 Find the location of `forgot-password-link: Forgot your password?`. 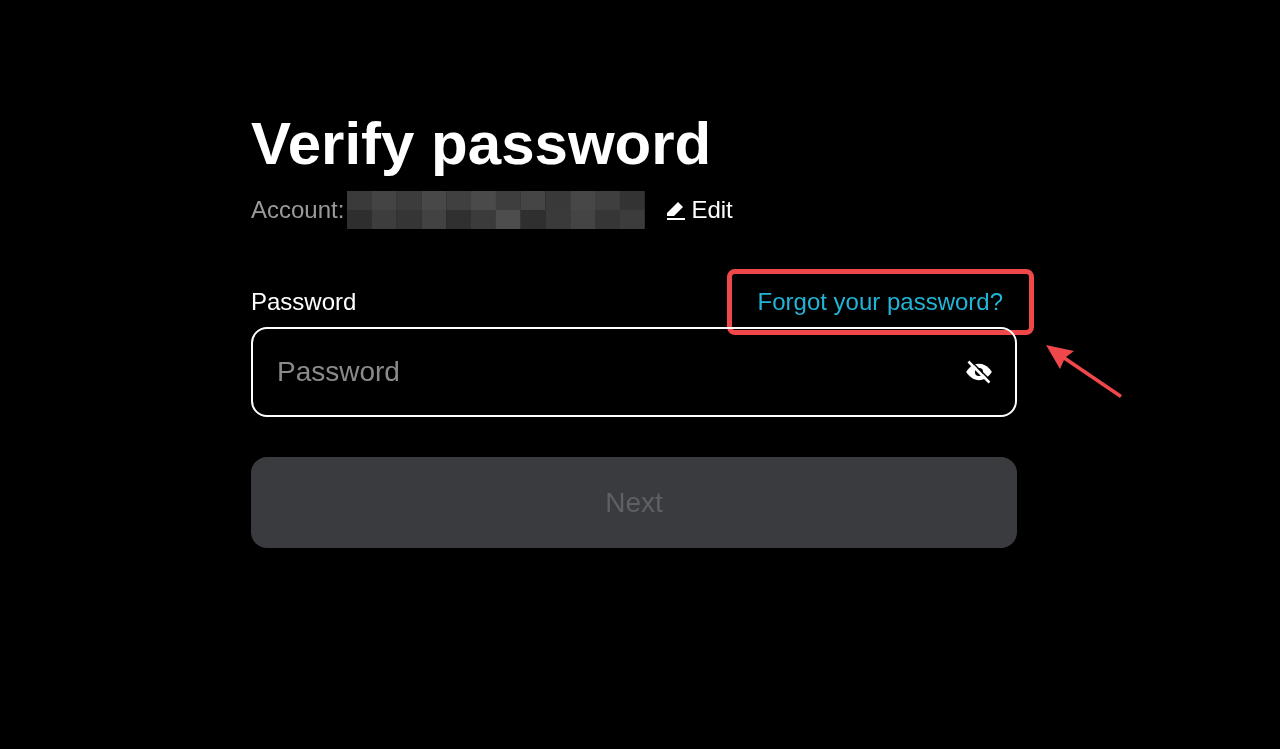

forgot-password-link: Forgot your password? is located at coordinates (880, 302).